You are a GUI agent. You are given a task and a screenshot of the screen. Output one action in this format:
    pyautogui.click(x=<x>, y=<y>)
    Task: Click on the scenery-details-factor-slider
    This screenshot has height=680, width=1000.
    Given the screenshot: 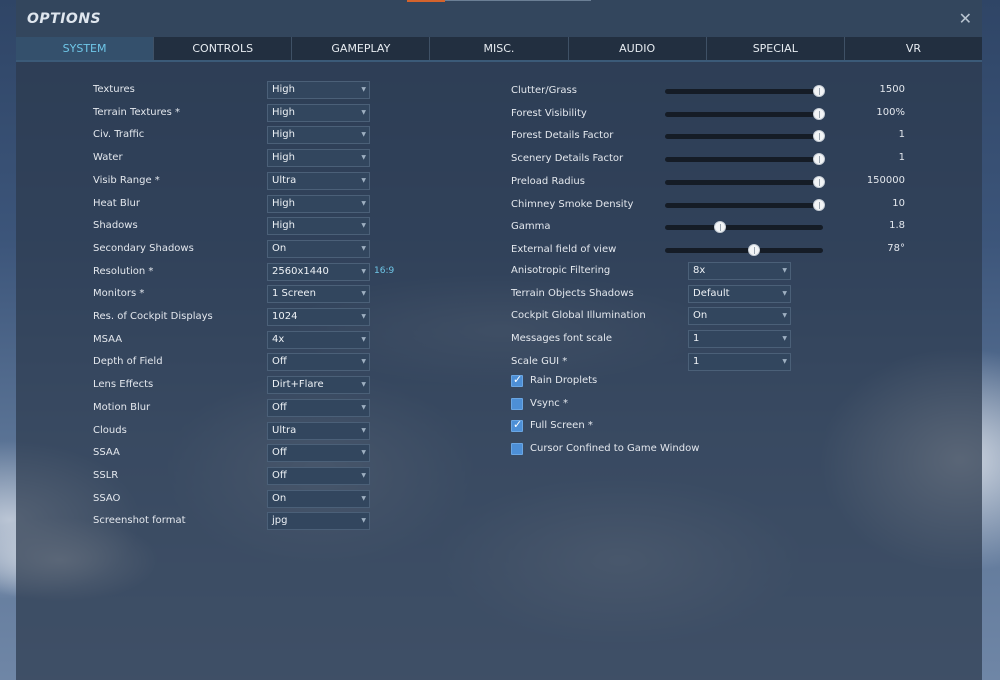 What is the action you would take?
    pyautogui.click(x=745, y=159)
    